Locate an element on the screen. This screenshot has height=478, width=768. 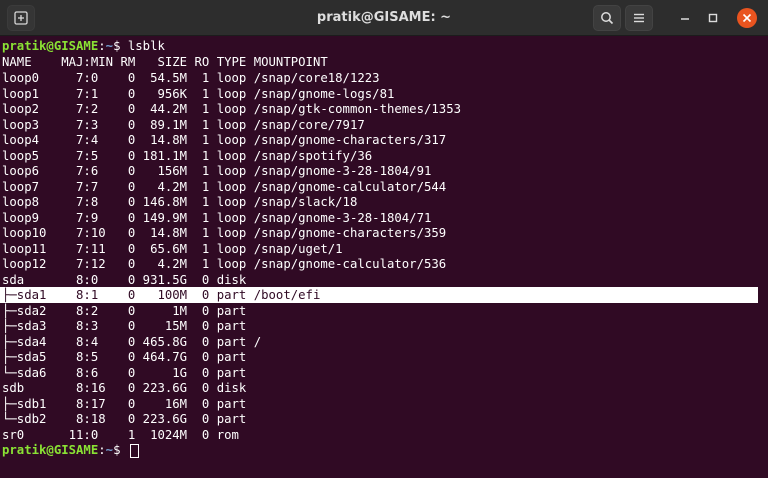
maximize-icon is located at coordinates (713, 18).